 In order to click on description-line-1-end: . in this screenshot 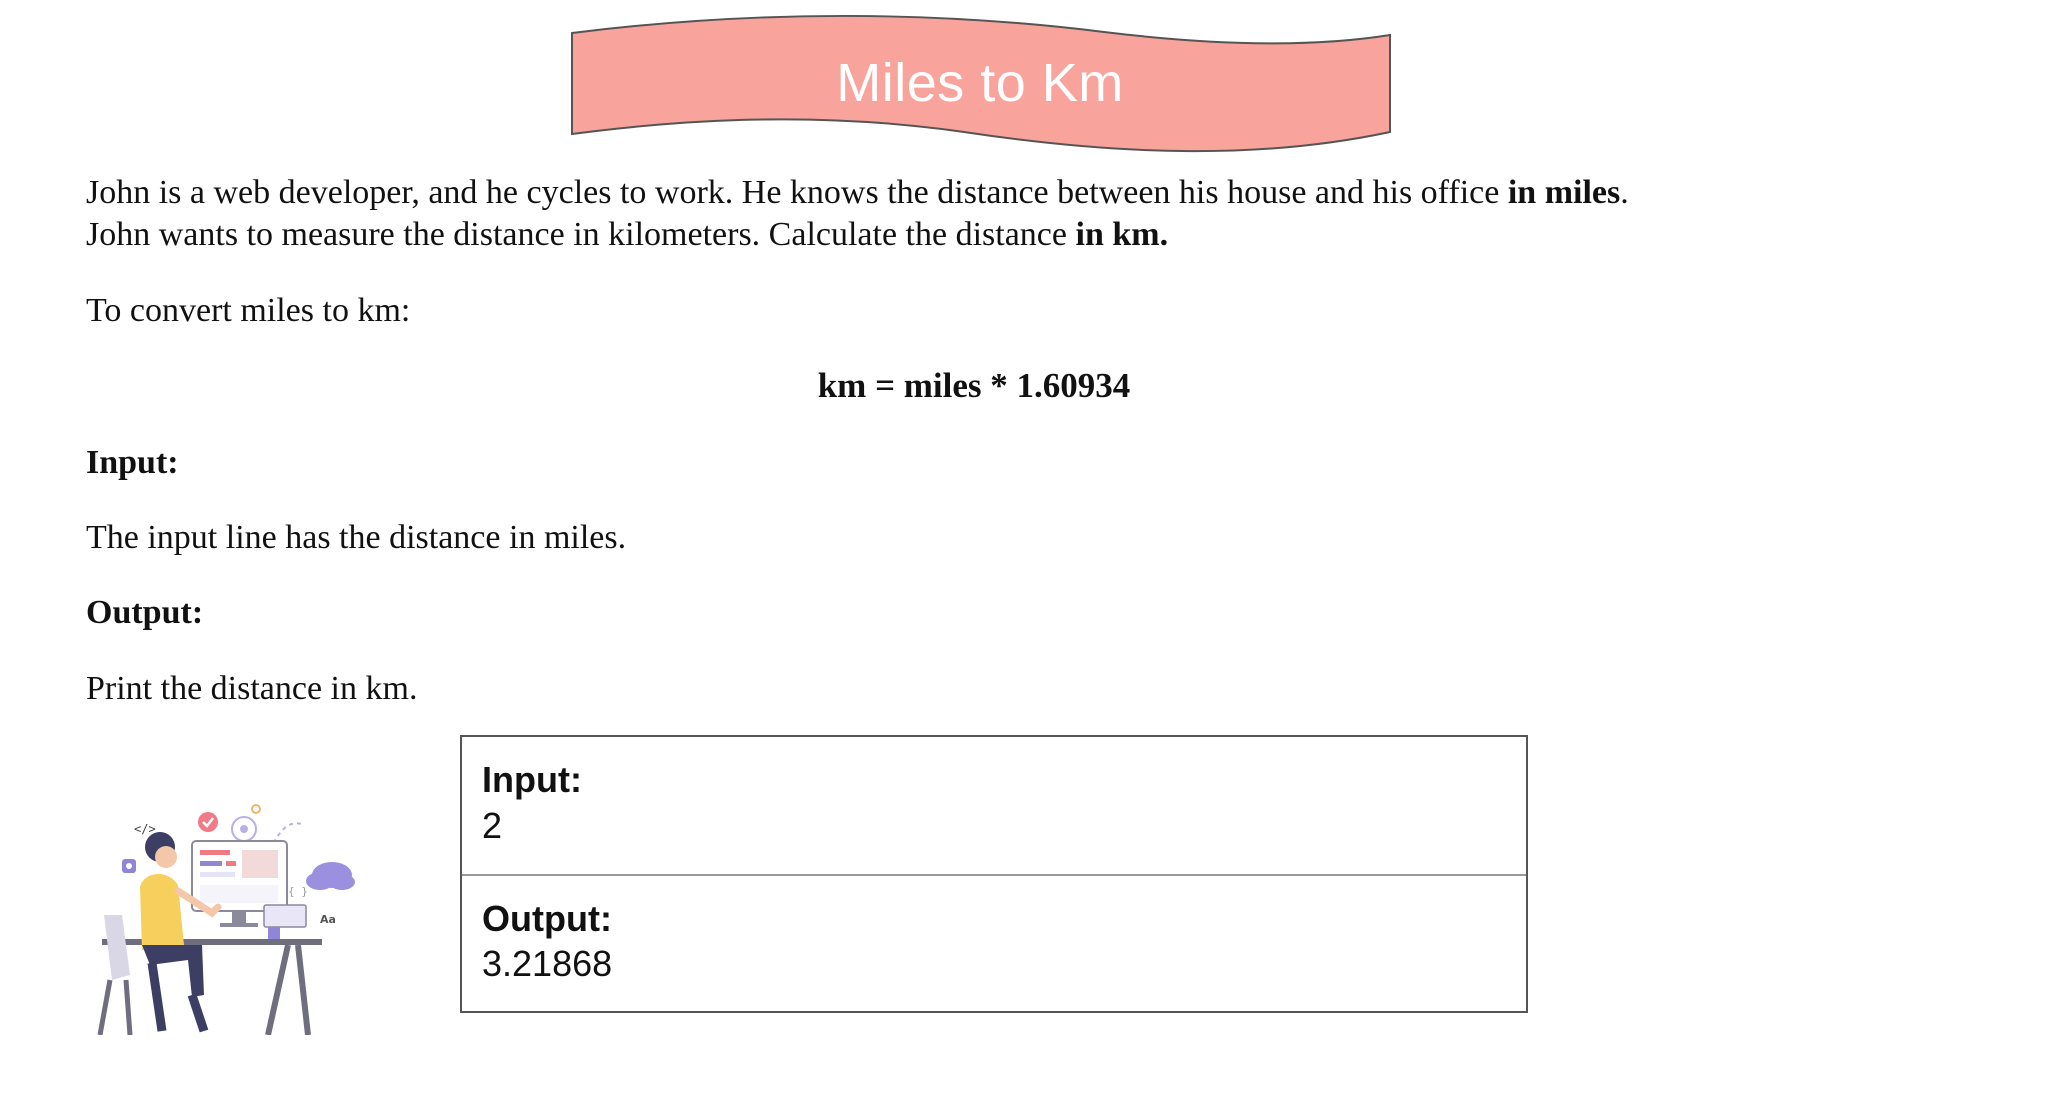, I will do `click(1624, 192)`.